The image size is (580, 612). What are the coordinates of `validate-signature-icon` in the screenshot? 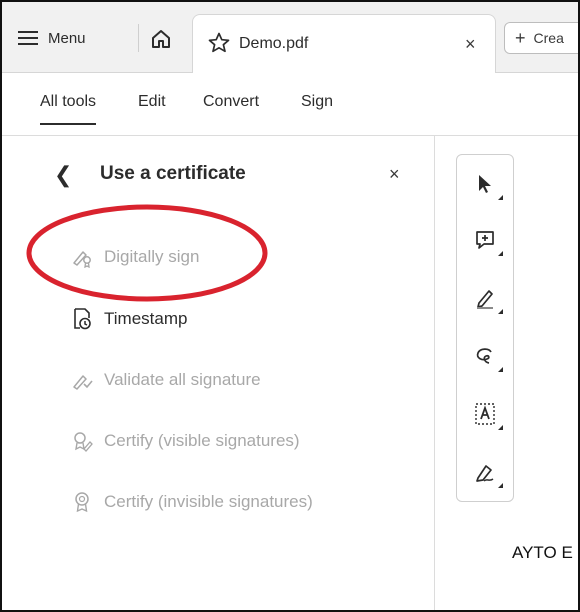 It's located at (82, 380).